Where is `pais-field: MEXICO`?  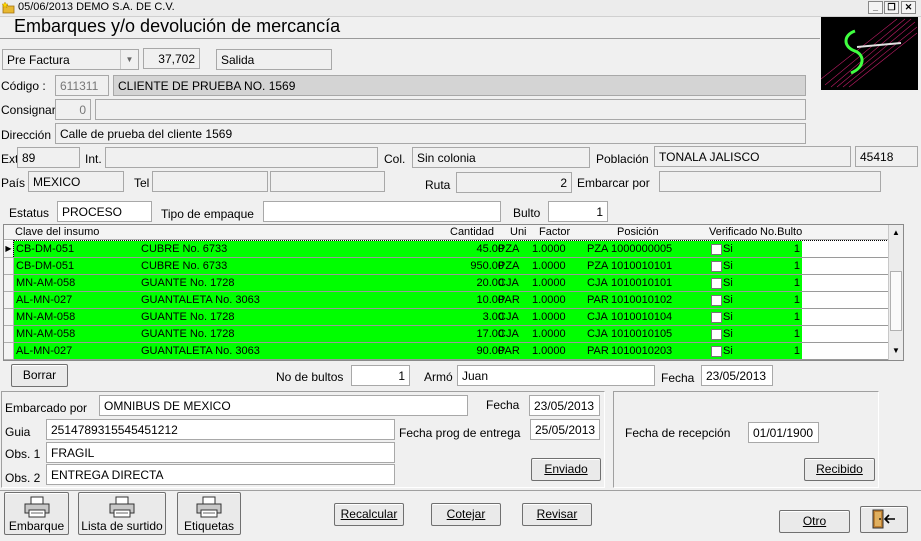
pais-field: MEXICO is located at coordinates (76, 181).